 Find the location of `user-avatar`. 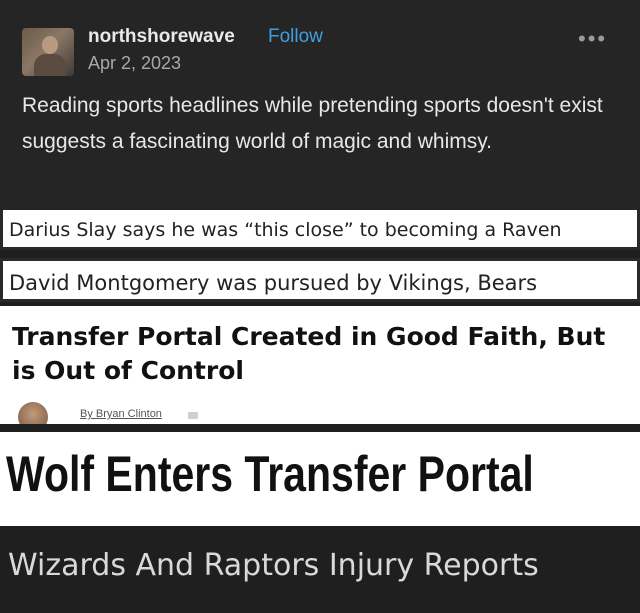

user-avatar is located at coordinates (48, 52).